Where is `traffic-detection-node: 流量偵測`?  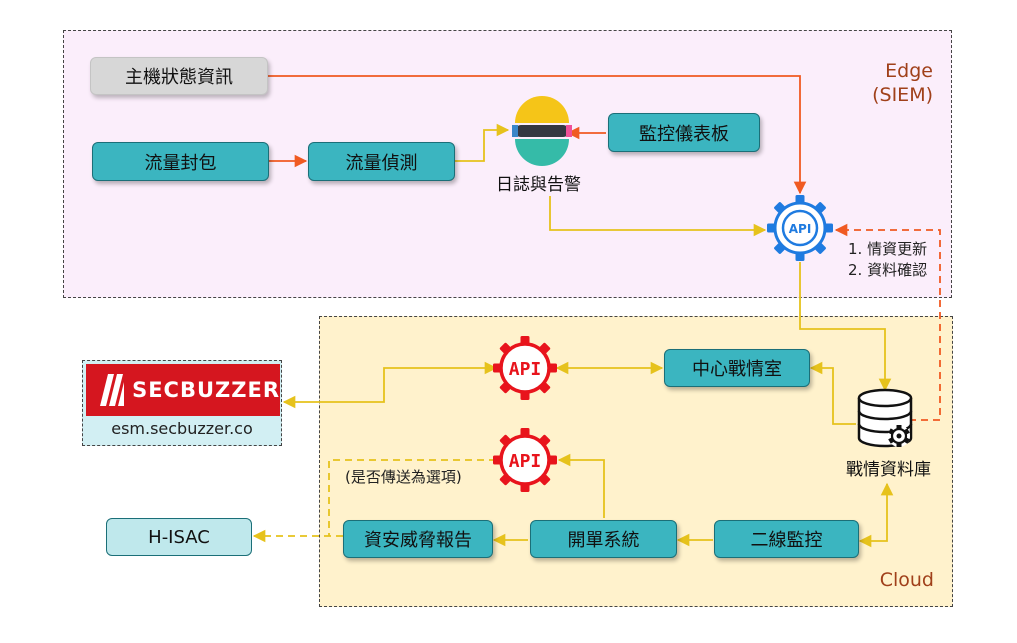 traffic-detection-node: 流量偵測 is located at coordinates (381, 161).